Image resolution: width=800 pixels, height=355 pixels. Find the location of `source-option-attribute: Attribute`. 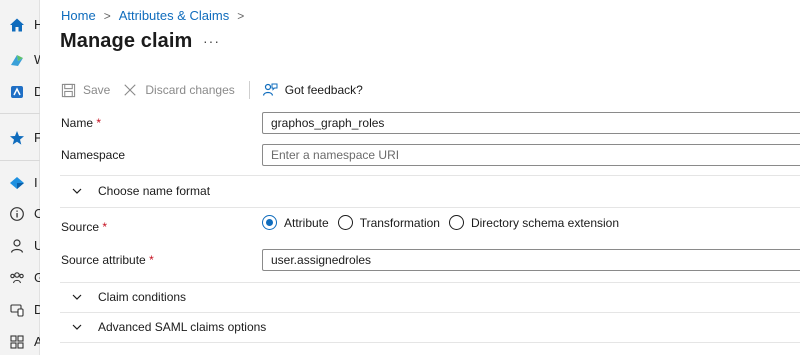

source-option-attribute: Attribute is located at coordinates (295, 222).